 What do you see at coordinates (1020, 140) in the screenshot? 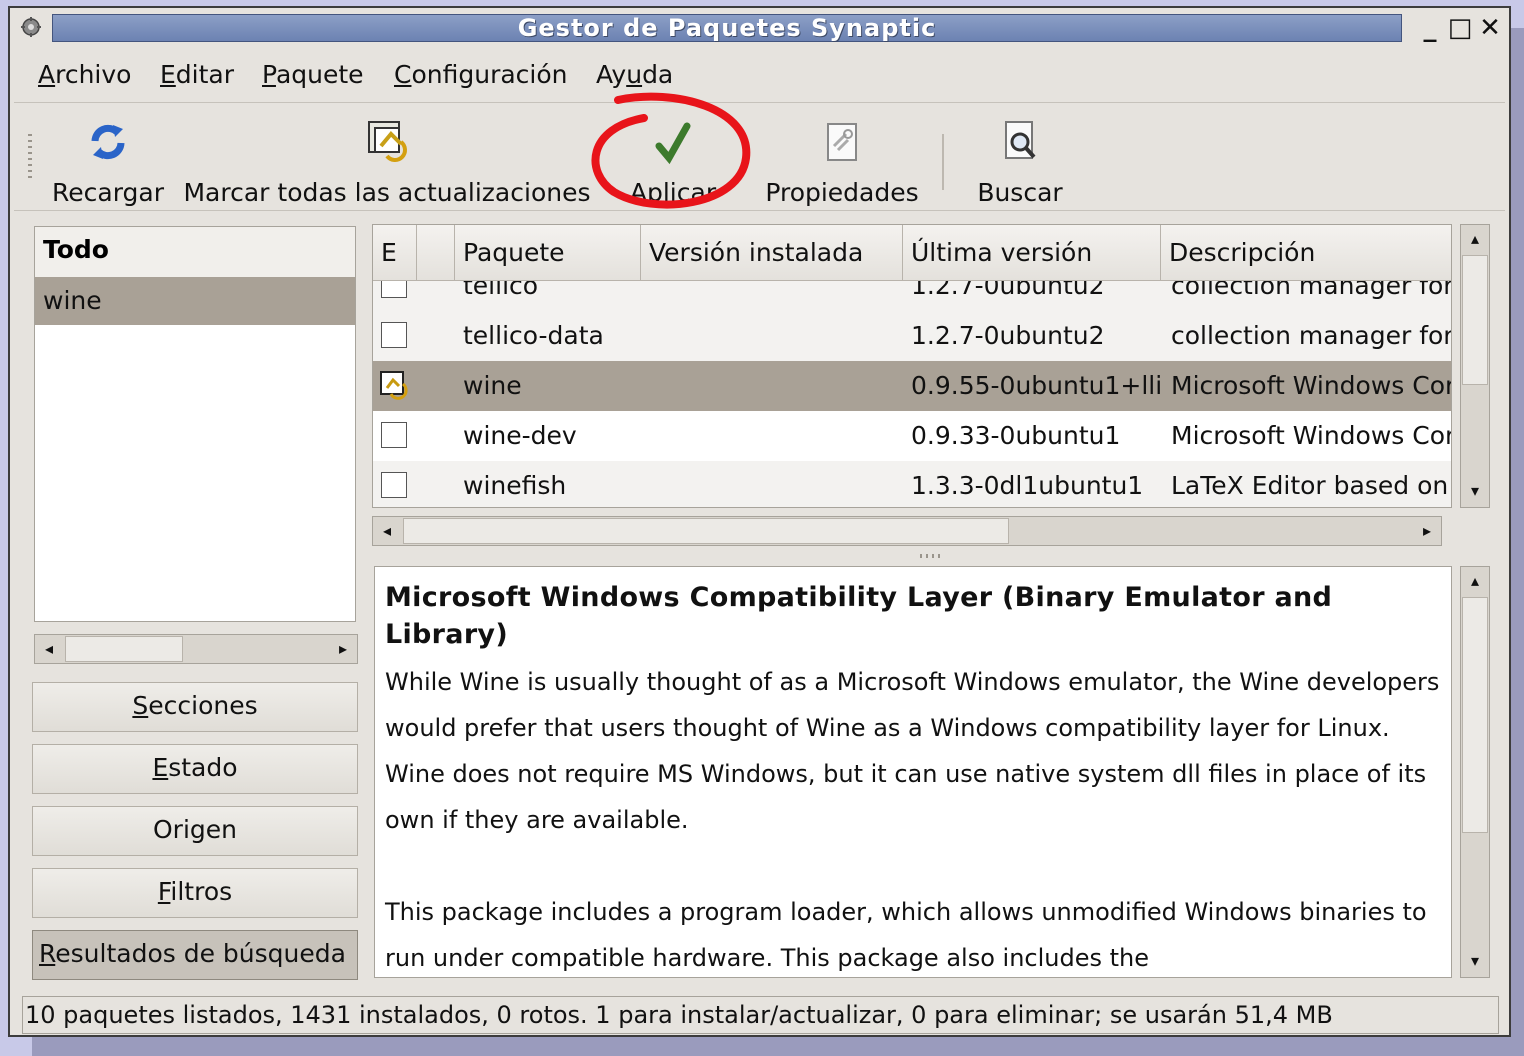
I see `search-icon` at bounding box center [1020, 140].